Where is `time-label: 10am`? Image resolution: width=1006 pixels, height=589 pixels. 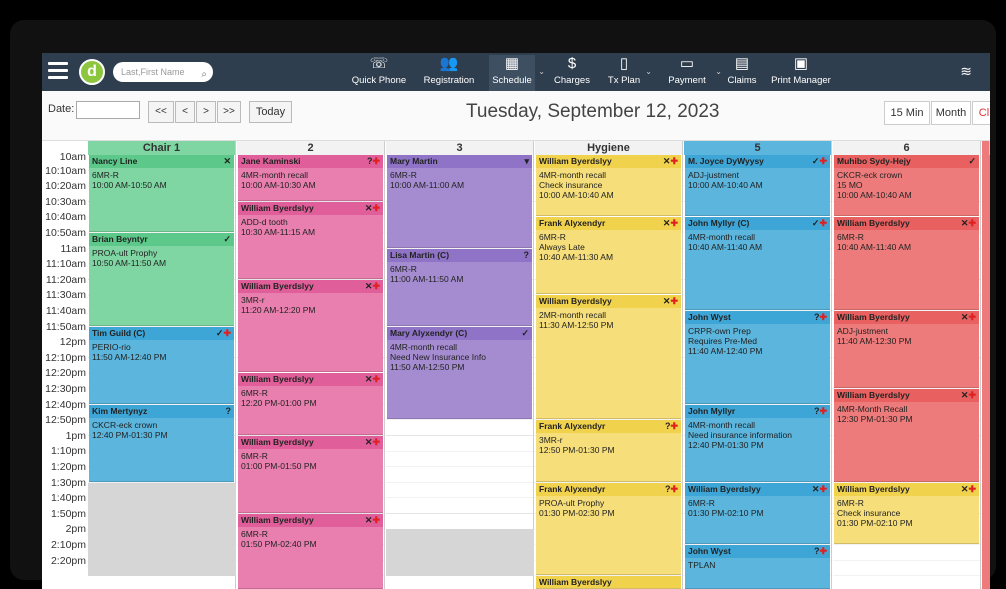
time-label: 10am is located at coordinates (72, 157).